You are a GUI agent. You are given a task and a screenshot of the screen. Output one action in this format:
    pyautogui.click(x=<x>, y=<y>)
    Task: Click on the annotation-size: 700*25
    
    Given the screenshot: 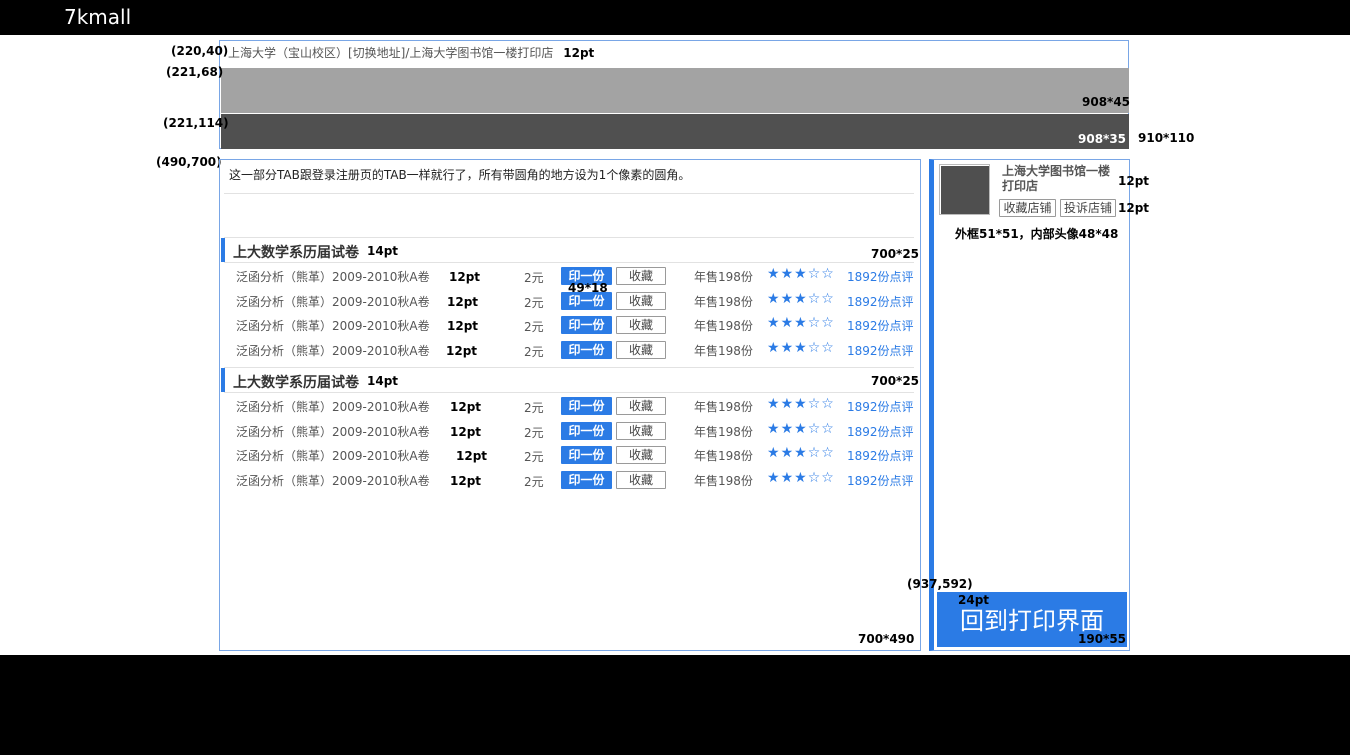 What is the action you would take?
    pyautogui.click(x=895, y=254)
    